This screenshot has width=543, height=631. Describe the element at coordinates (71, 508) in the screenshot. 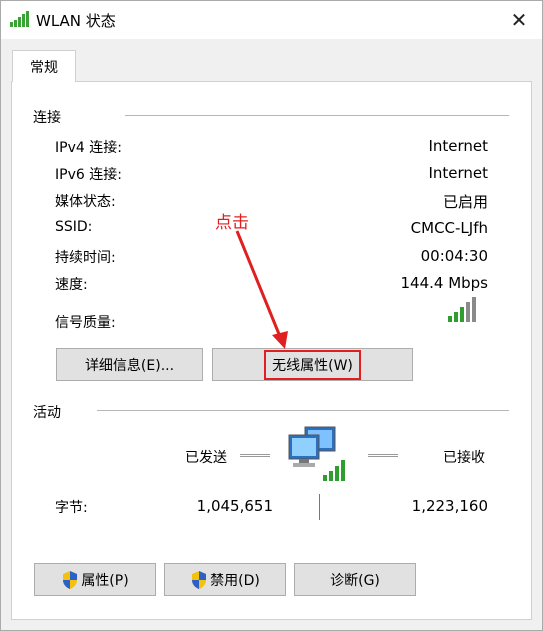

I see `bytes-label: 字节:` at that location.